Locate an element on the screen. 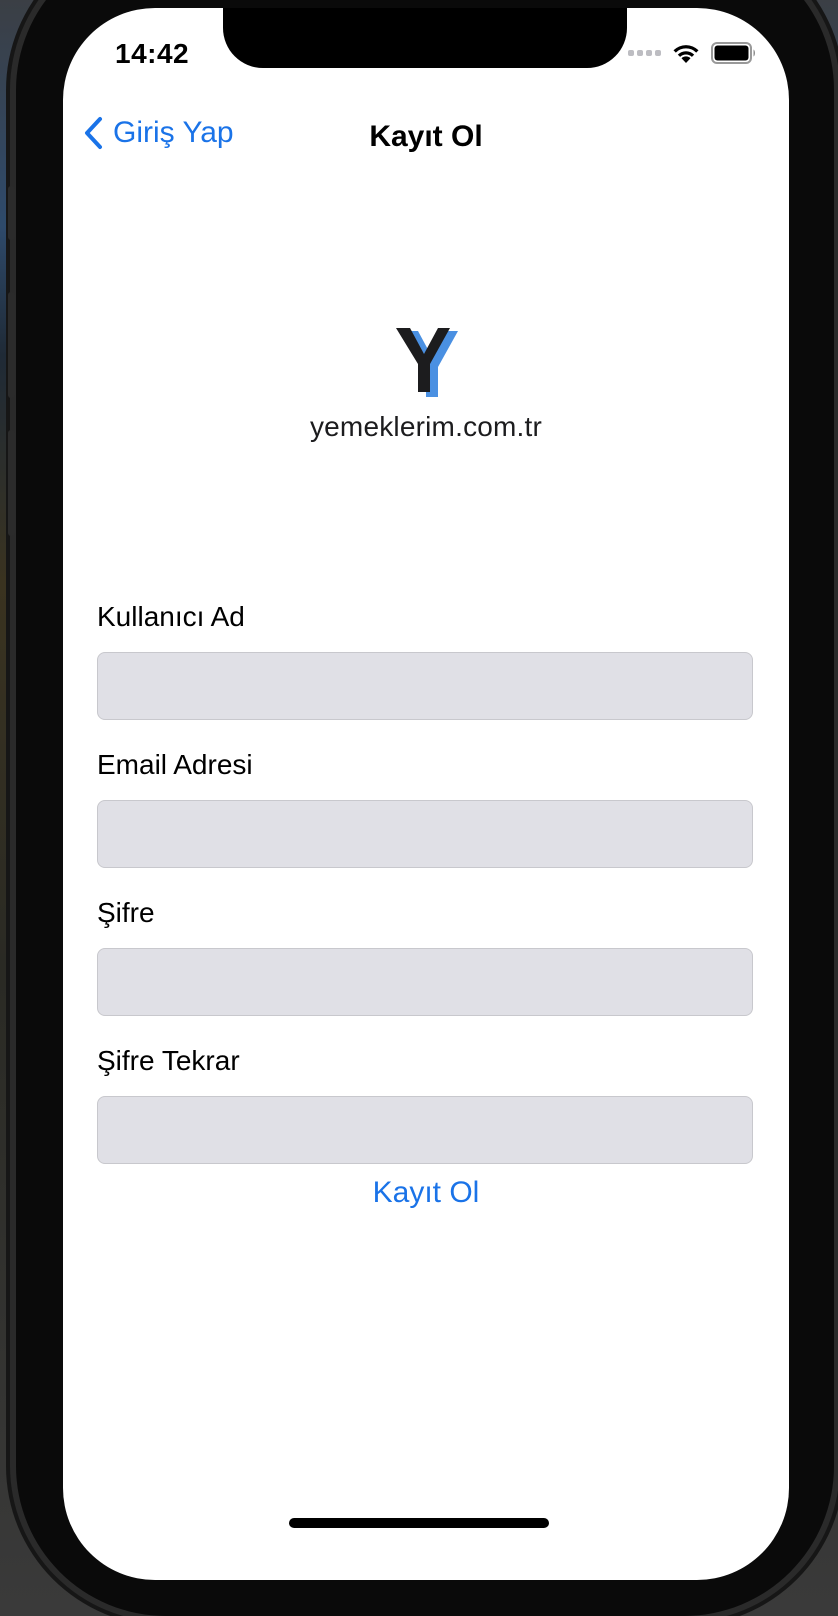 This screenshot has width=838, height=1616. email-label: Email Adresi is located at coordinates (175, 764).